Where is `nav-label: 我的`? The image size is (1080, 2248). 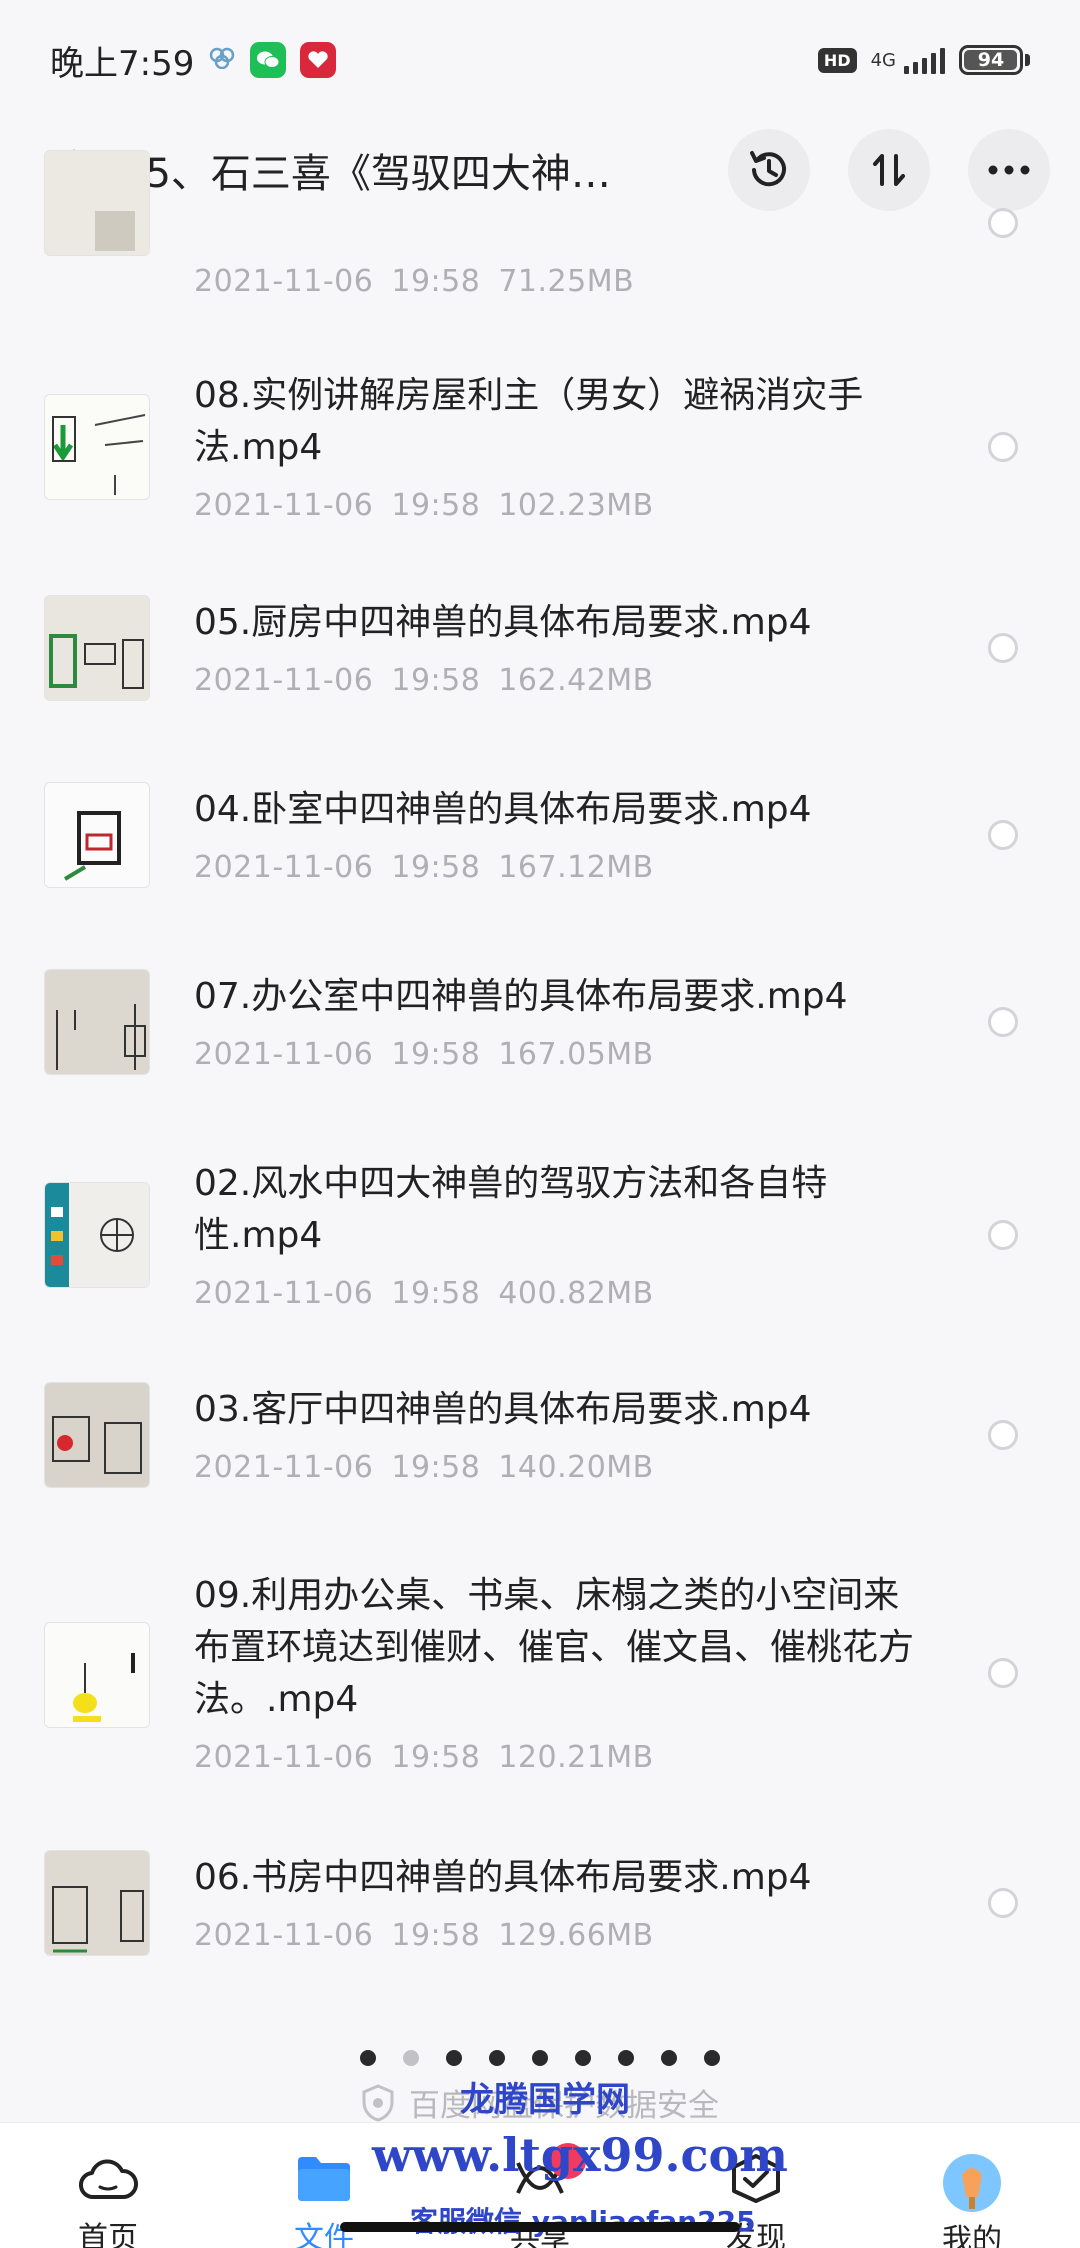 nav-label: 我的 is located at coordinates (972, 2235).